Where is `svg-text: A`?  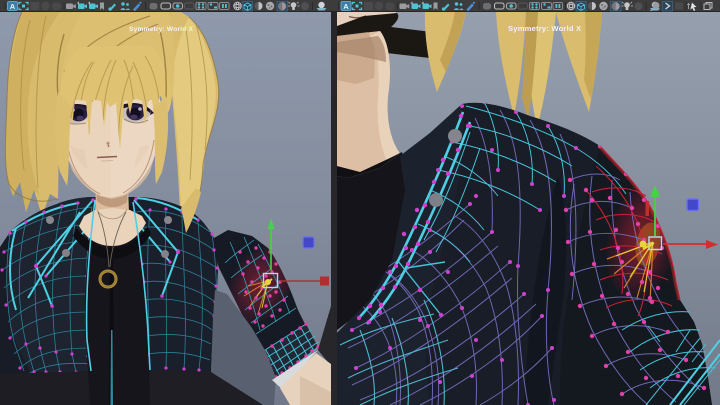 svg-text: A is located at coordinates (13, 6).